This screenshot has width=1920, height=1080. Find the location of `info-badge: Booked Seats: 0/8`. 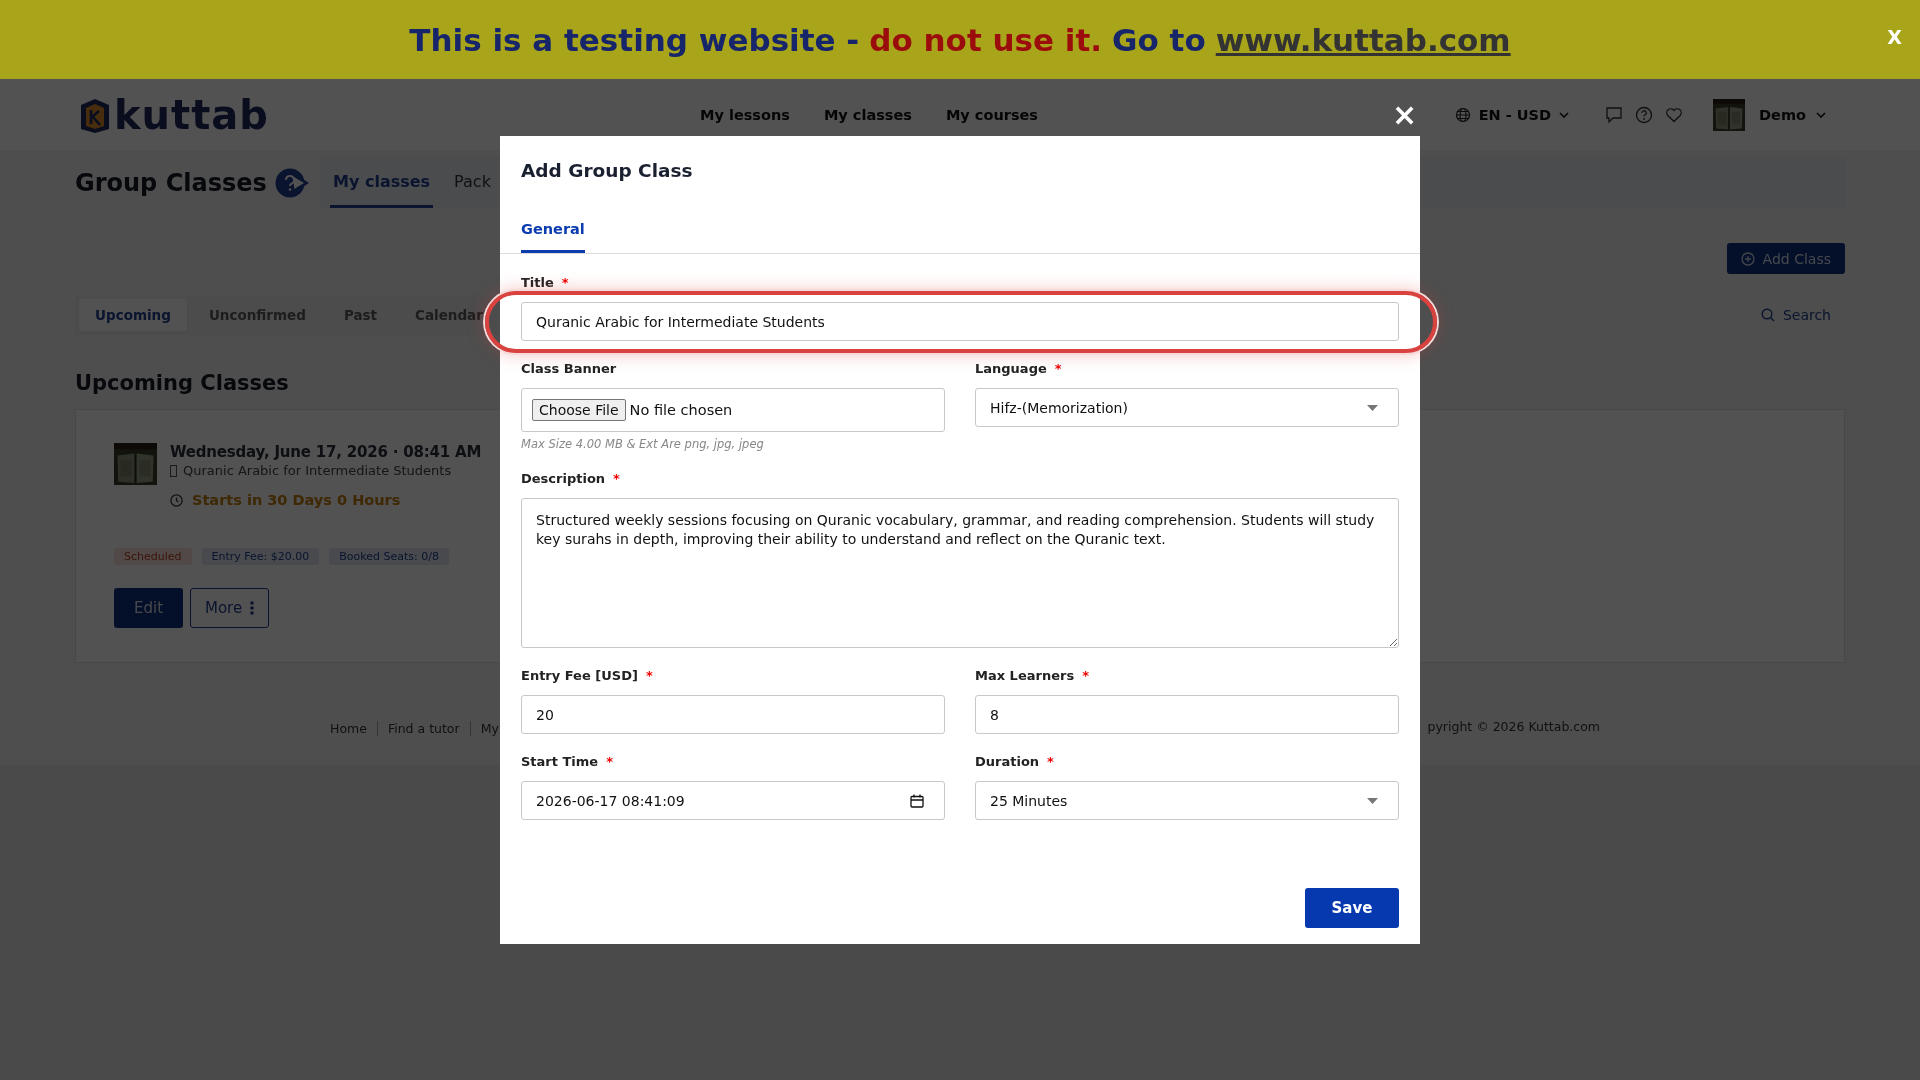

info-badge: Booked Seats: 0/8 is located at coordinates (389, 556).